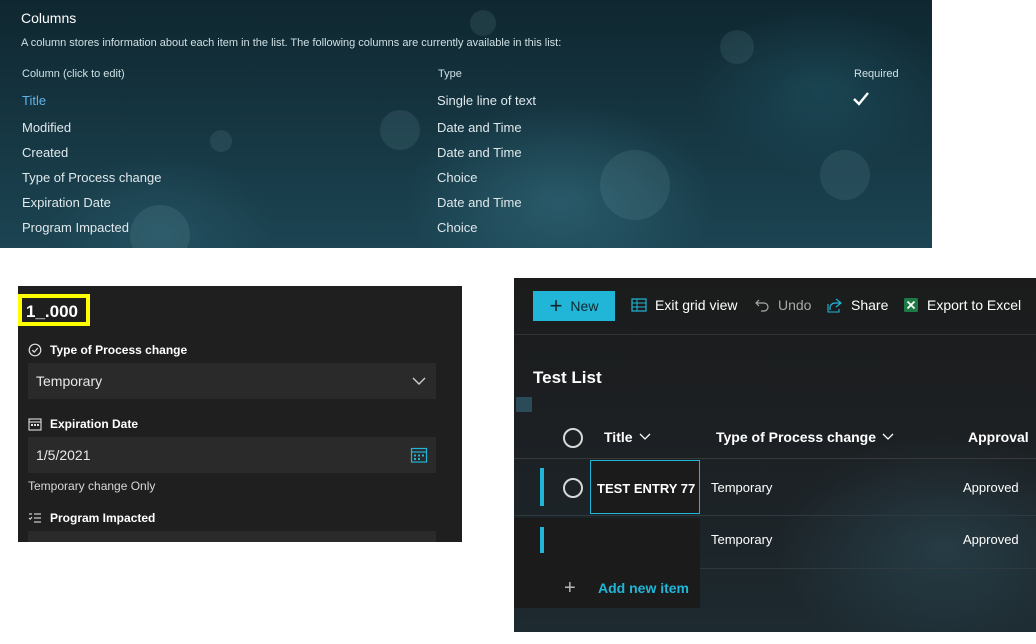  What do you see at coordinates (232, 455) in the screenshot?
I see `expiration-date-input: 1/5/2021` at bounding box center [232, 455].